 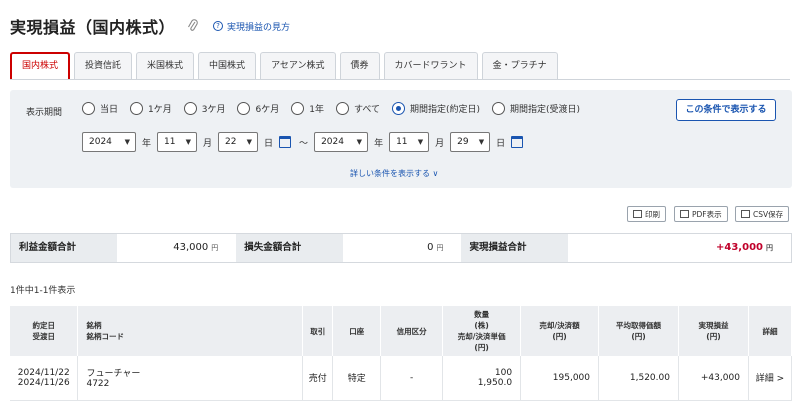 What do you see at coordinates (684, 214) in the screenshot?
I see `pdf-icon` at bounding box center [684, 214].